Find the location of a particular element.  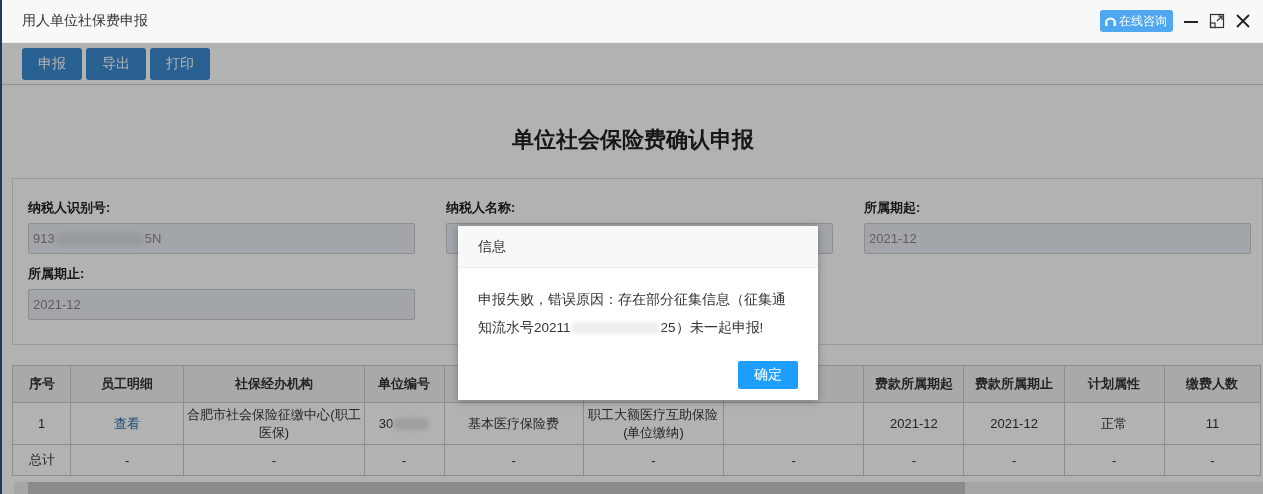

page-heading: 单位社会保险费确认申报 is located at coordinates (632, 140).